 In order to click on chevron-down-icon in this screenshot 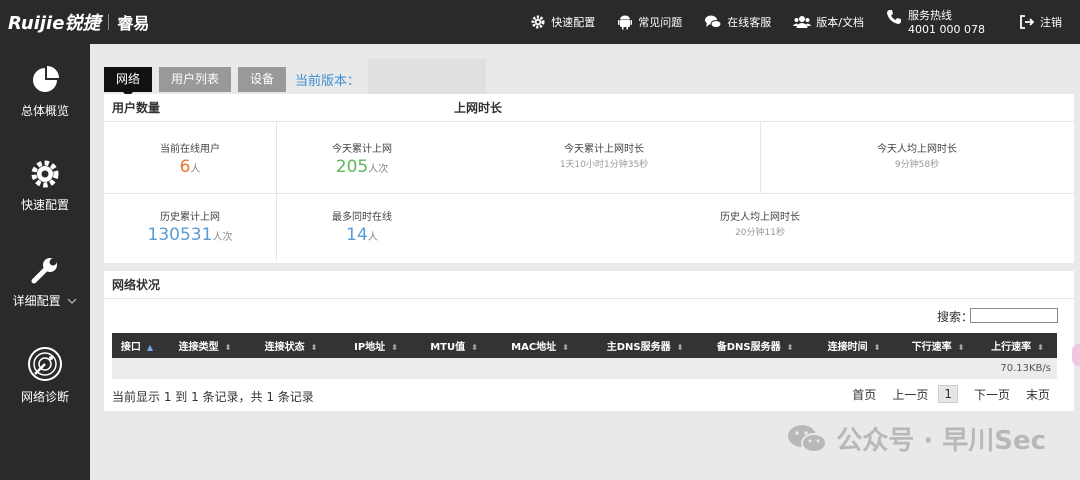, I will do `click(72, 301)`.